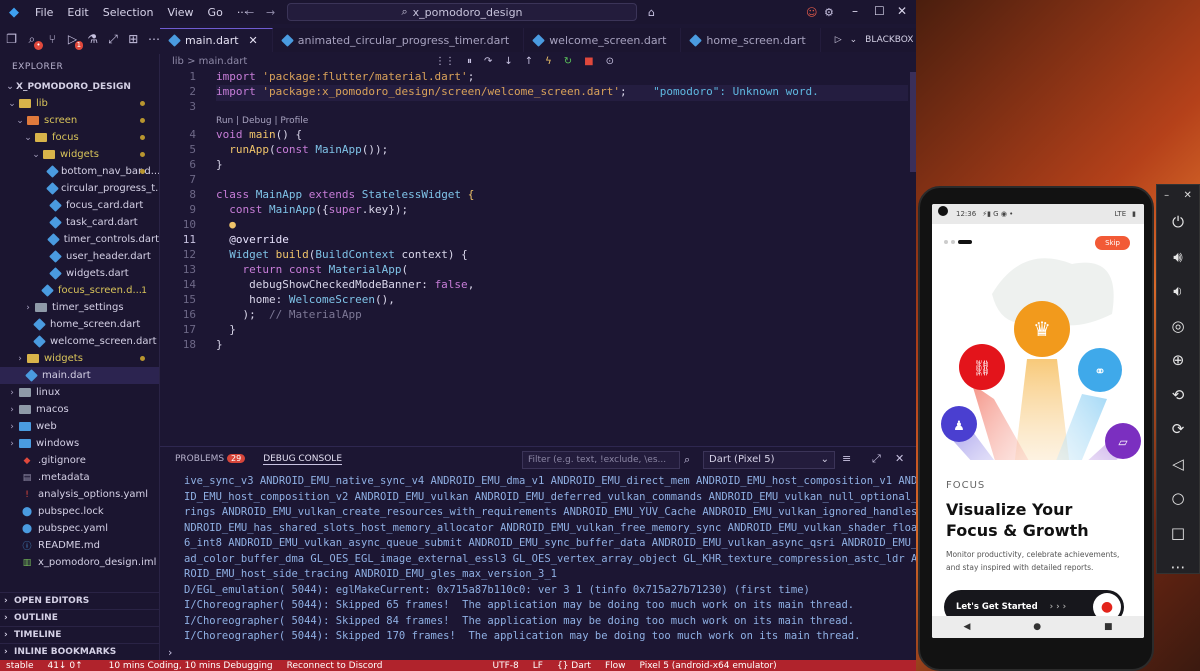 This screenshot has height=671, width=1200. Describe the element at coordinates (568, 61) in the screenshot. I see `restart-icon: ↻` at that location.